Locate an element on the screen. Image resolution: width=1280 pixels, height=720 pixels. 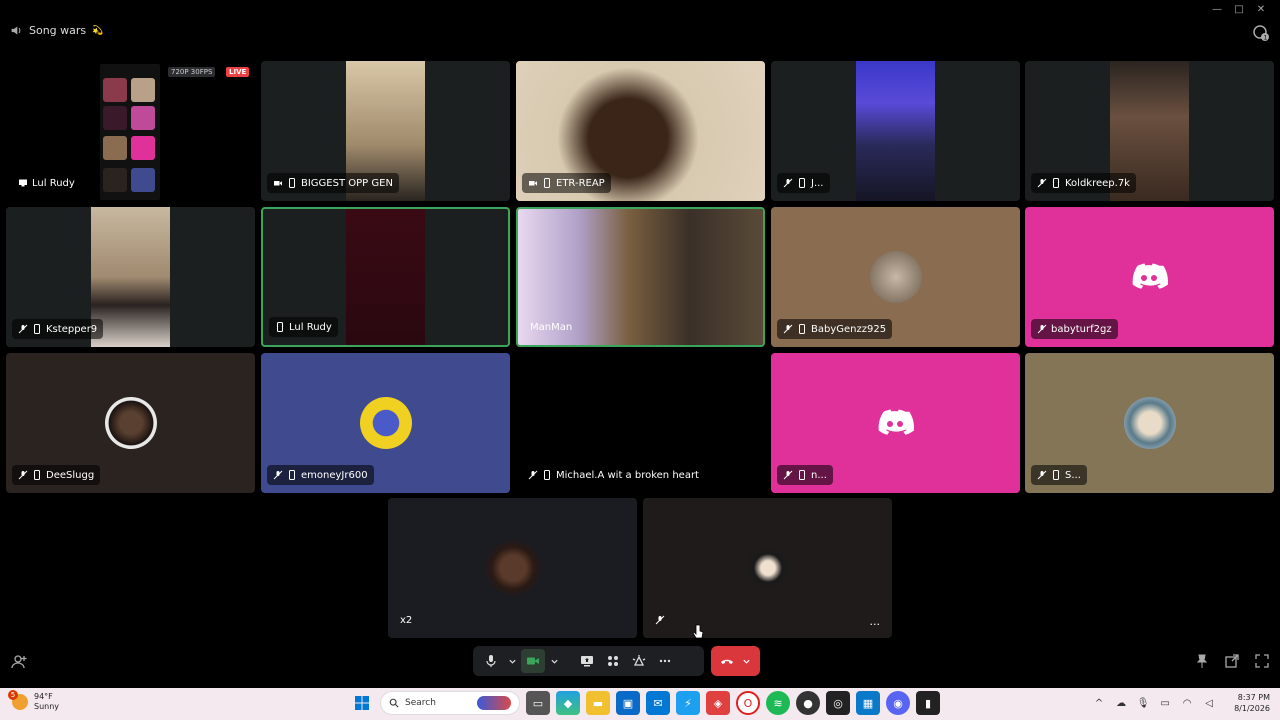
participant-tile: x2 is located at coordinates (512, 568).